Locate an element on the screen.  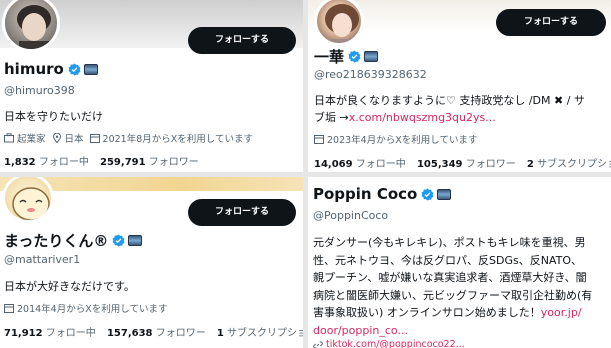
follow-stats: 14,069 フォロー中 105,349 フォロワー 2 サブスクリプショ is located at coordinates (462, 162).